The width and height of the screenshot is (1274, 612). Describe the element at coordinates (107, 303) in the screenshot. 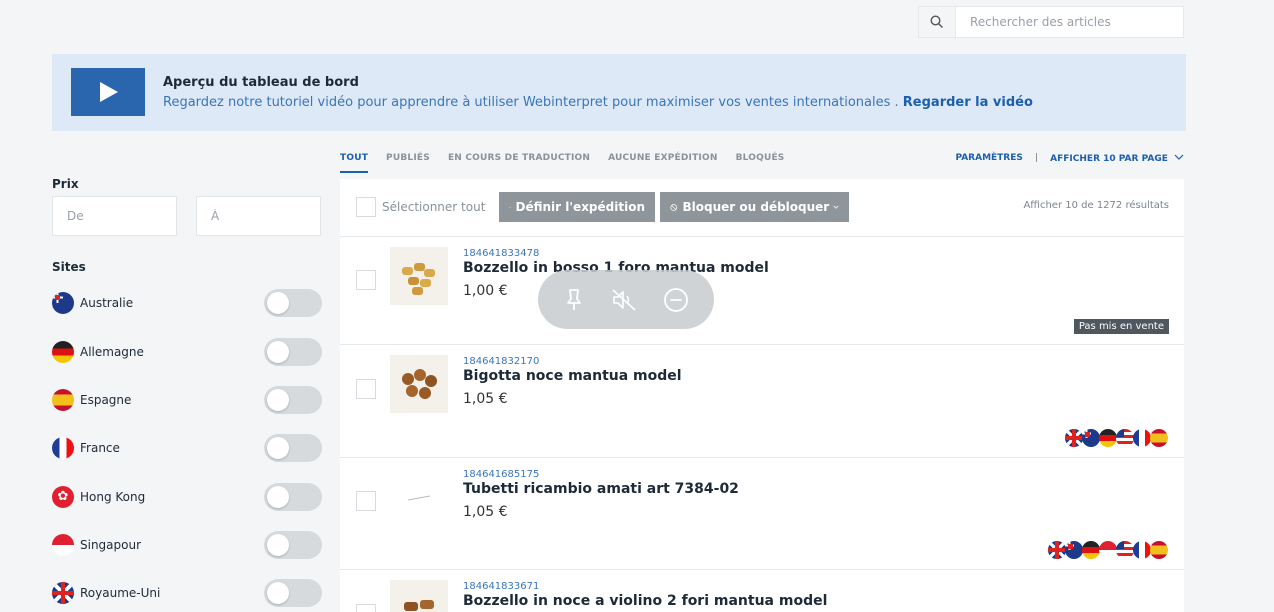

I see `site-name: Australie` at that location.